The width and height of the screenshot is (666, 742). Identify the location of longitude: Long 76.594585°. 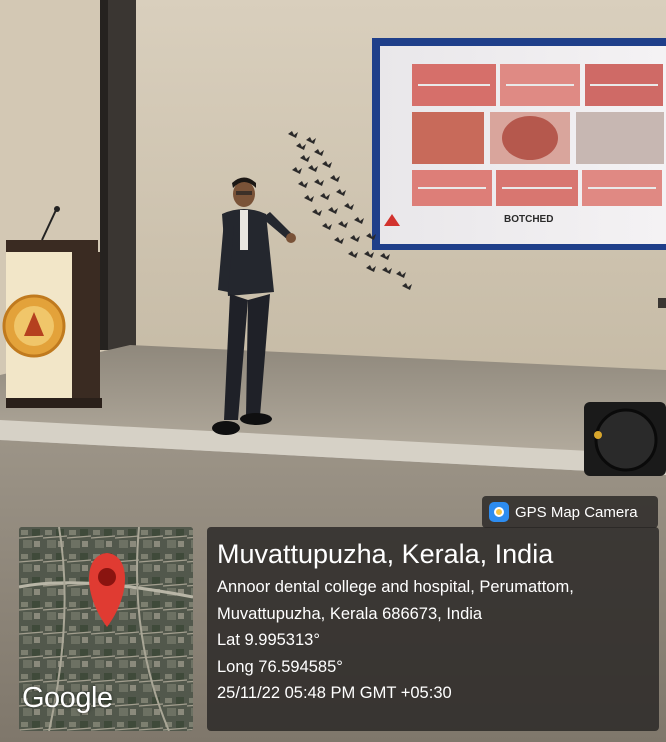
(280, 666).